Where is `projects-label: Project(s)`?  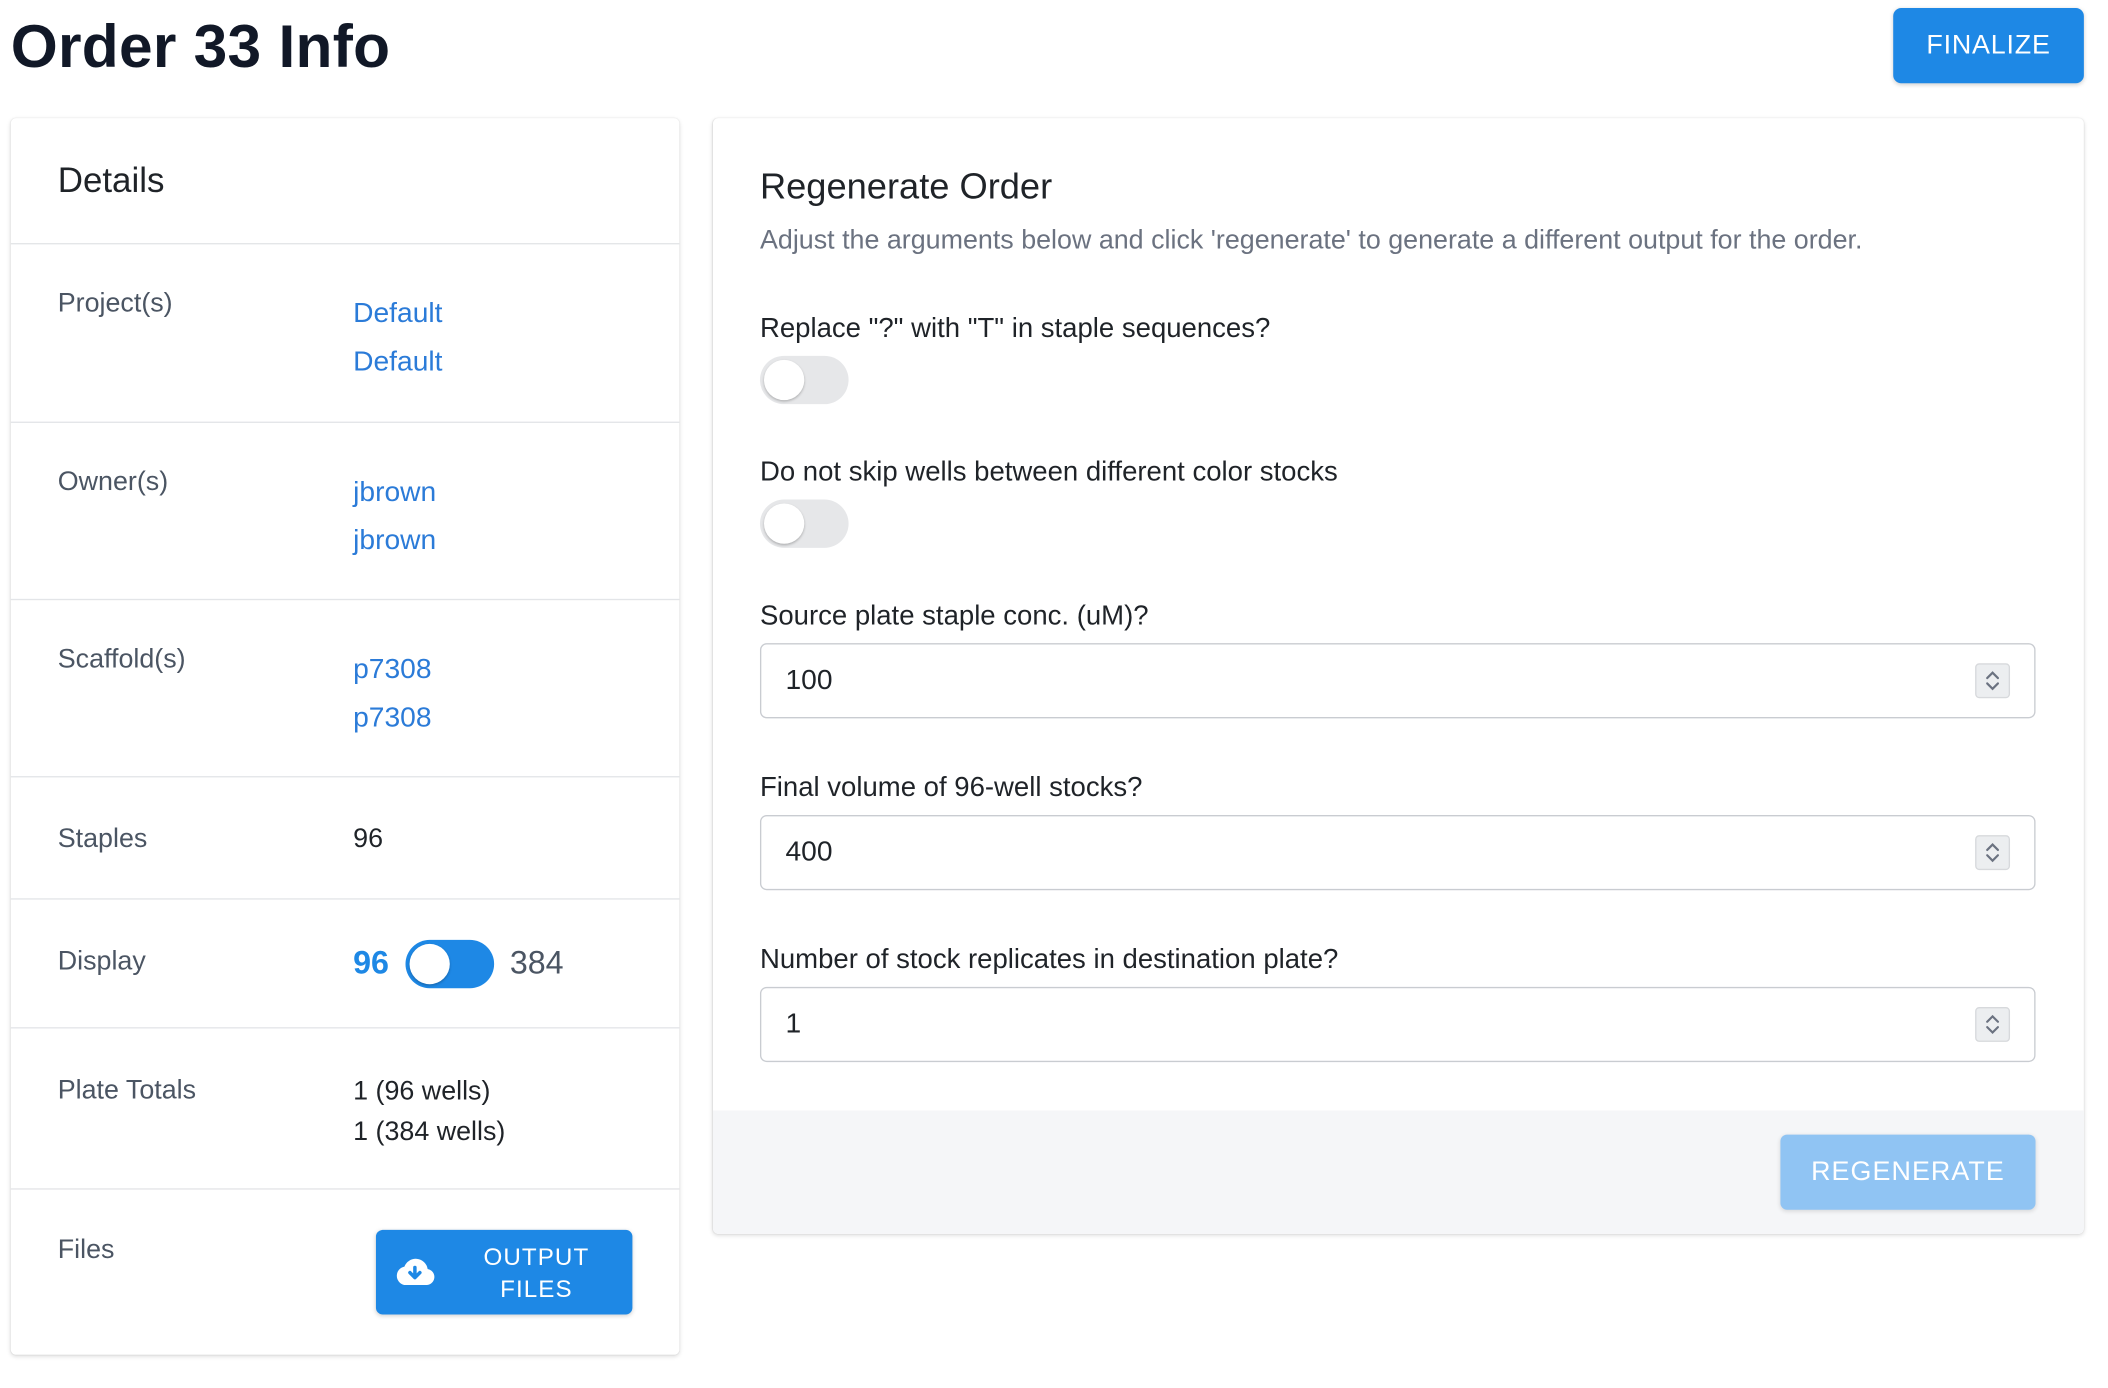
projects-label: Project(s) is located at coordinates (115, 303).